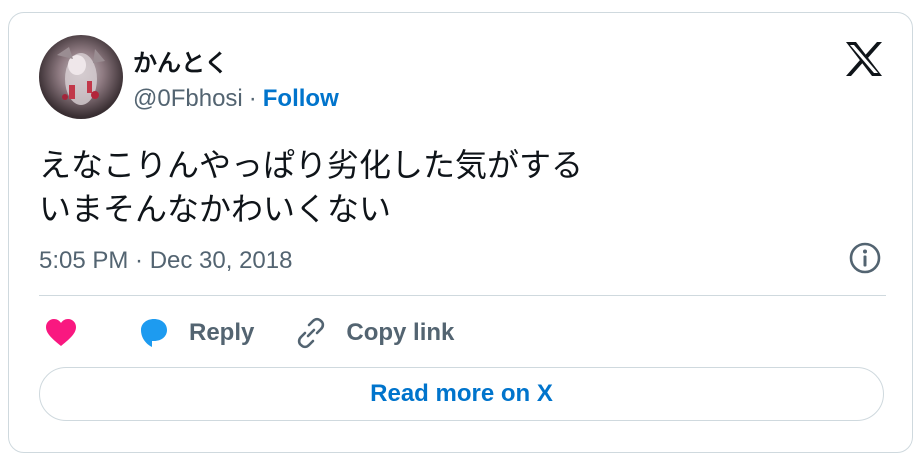 Image resolution: width=923 pixels, height=467 pixels. Describe the element at coordinates (461, 394) in the screenshot. I see `read-more-button: Read more on X` at that location.